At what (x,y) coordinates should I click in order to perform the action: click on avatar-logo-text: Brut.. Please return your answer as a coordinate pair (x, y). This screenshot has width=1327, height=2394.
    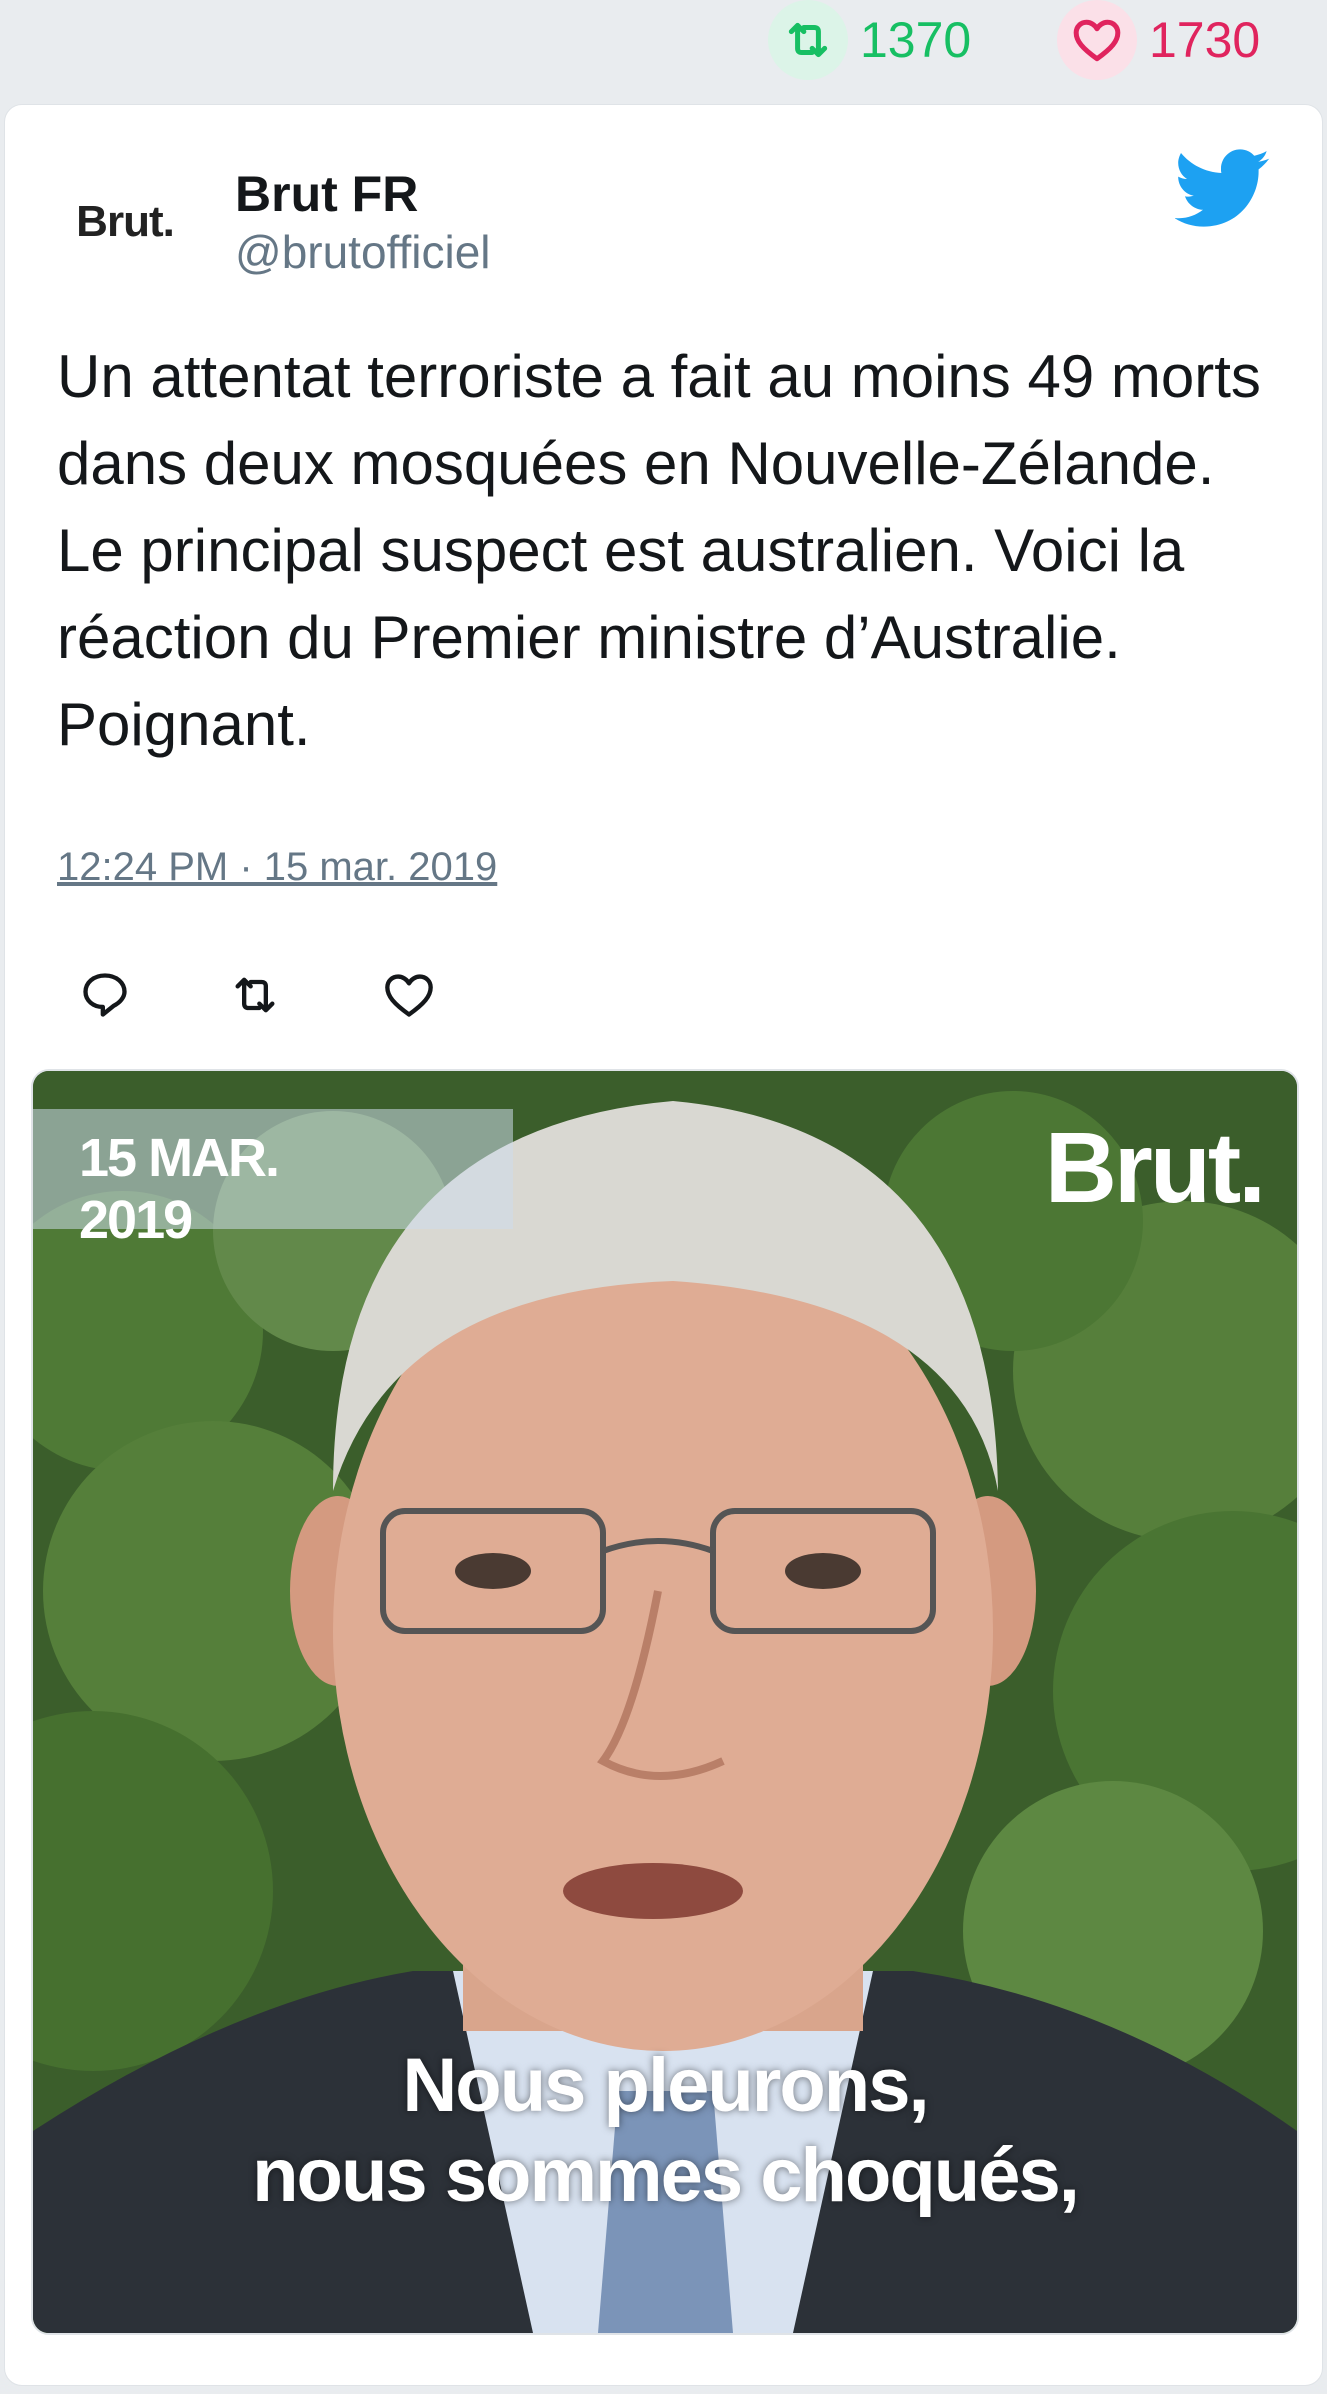
    Looking at the image, I should click on (125, 221).